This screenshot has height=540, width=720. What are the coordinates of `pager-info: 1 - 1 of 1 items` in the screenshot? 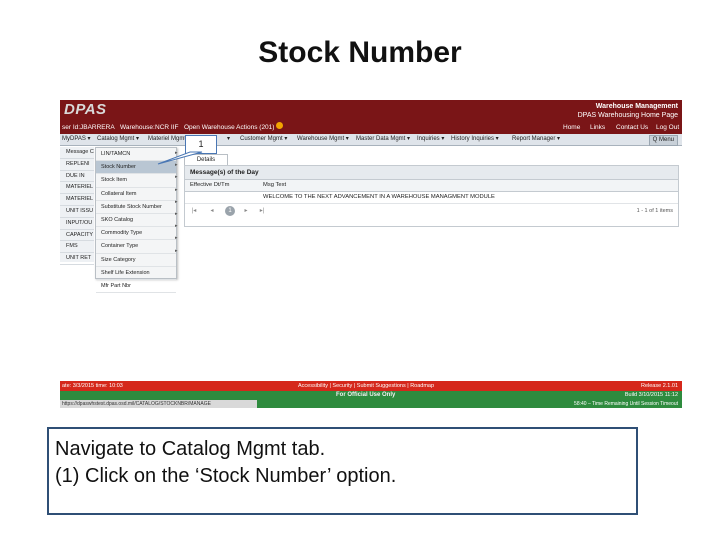 It's located at (654, 211).